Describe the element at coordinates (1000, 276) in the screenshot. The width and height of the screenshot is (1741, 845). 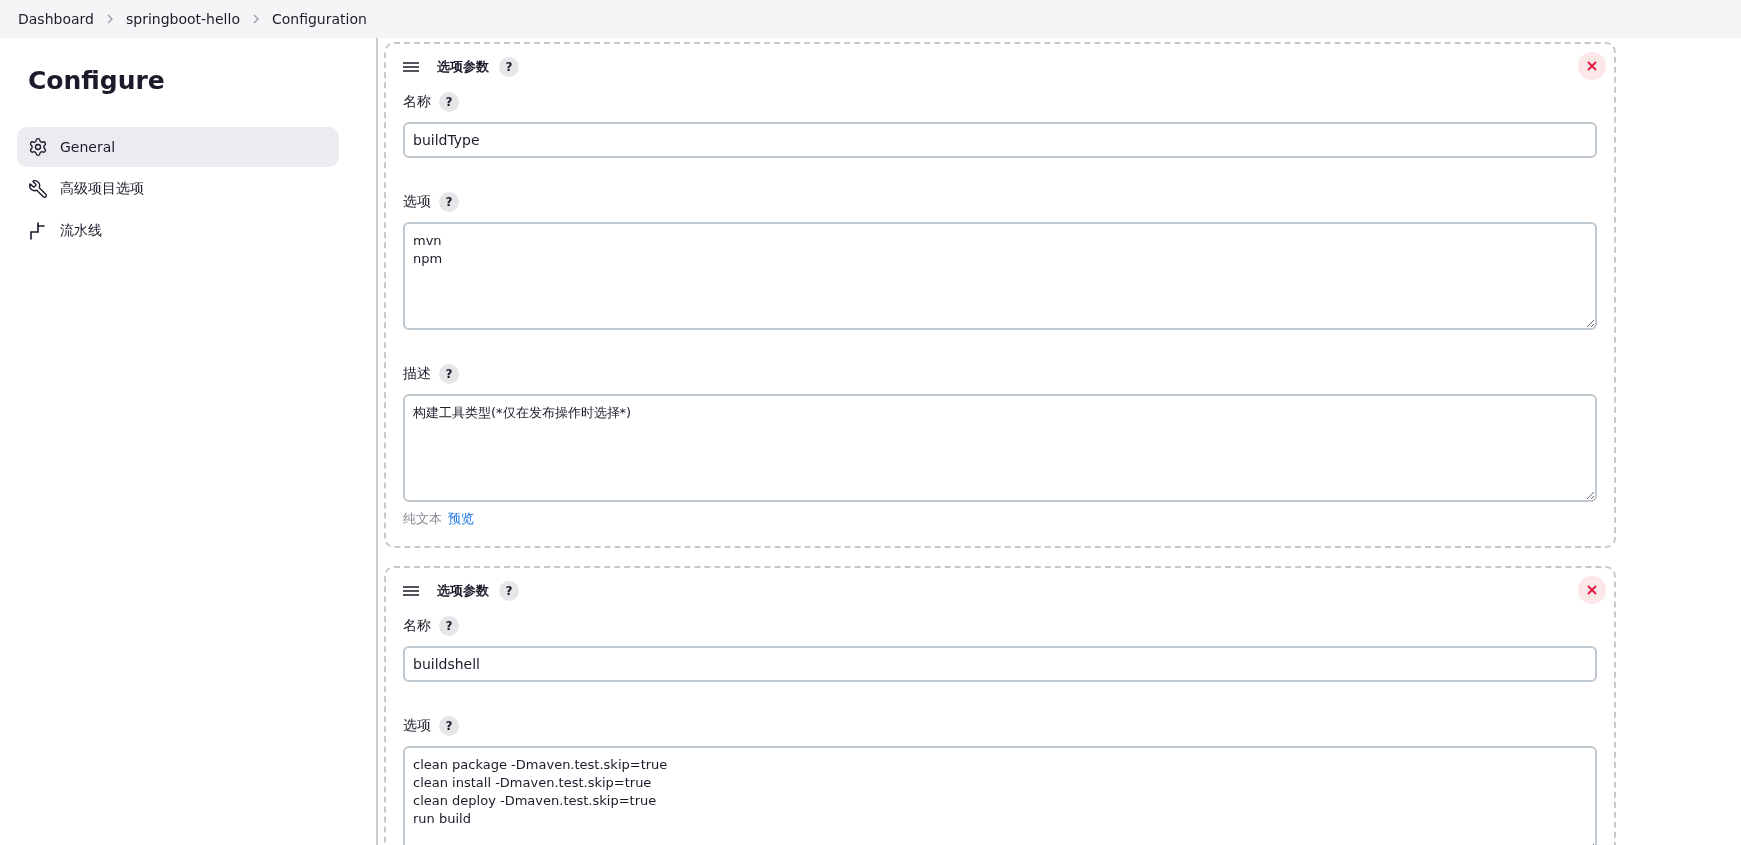
I see `text-area: mvn npm` at that location.